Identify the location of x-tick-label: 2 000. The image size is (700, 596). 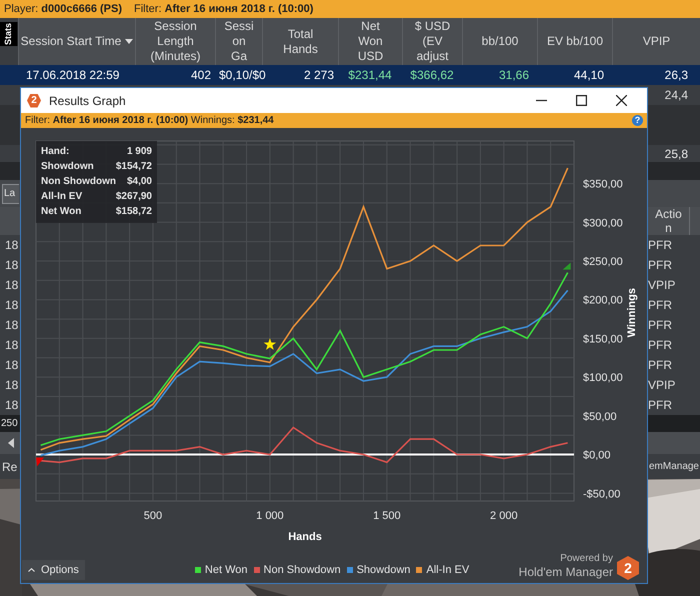
(504, 516).